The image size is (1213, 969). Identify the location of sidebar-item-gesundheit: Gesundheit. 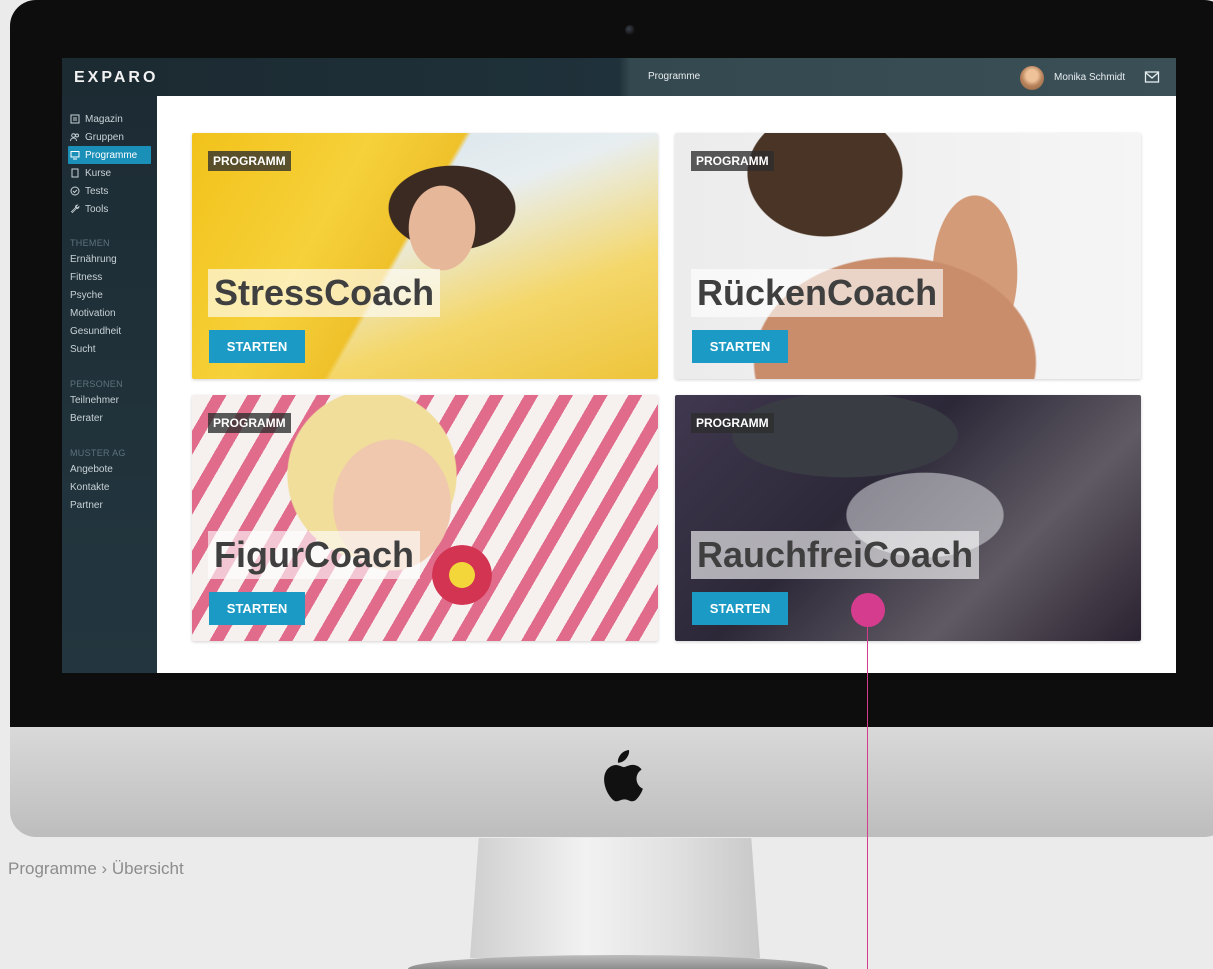
(109, 332).